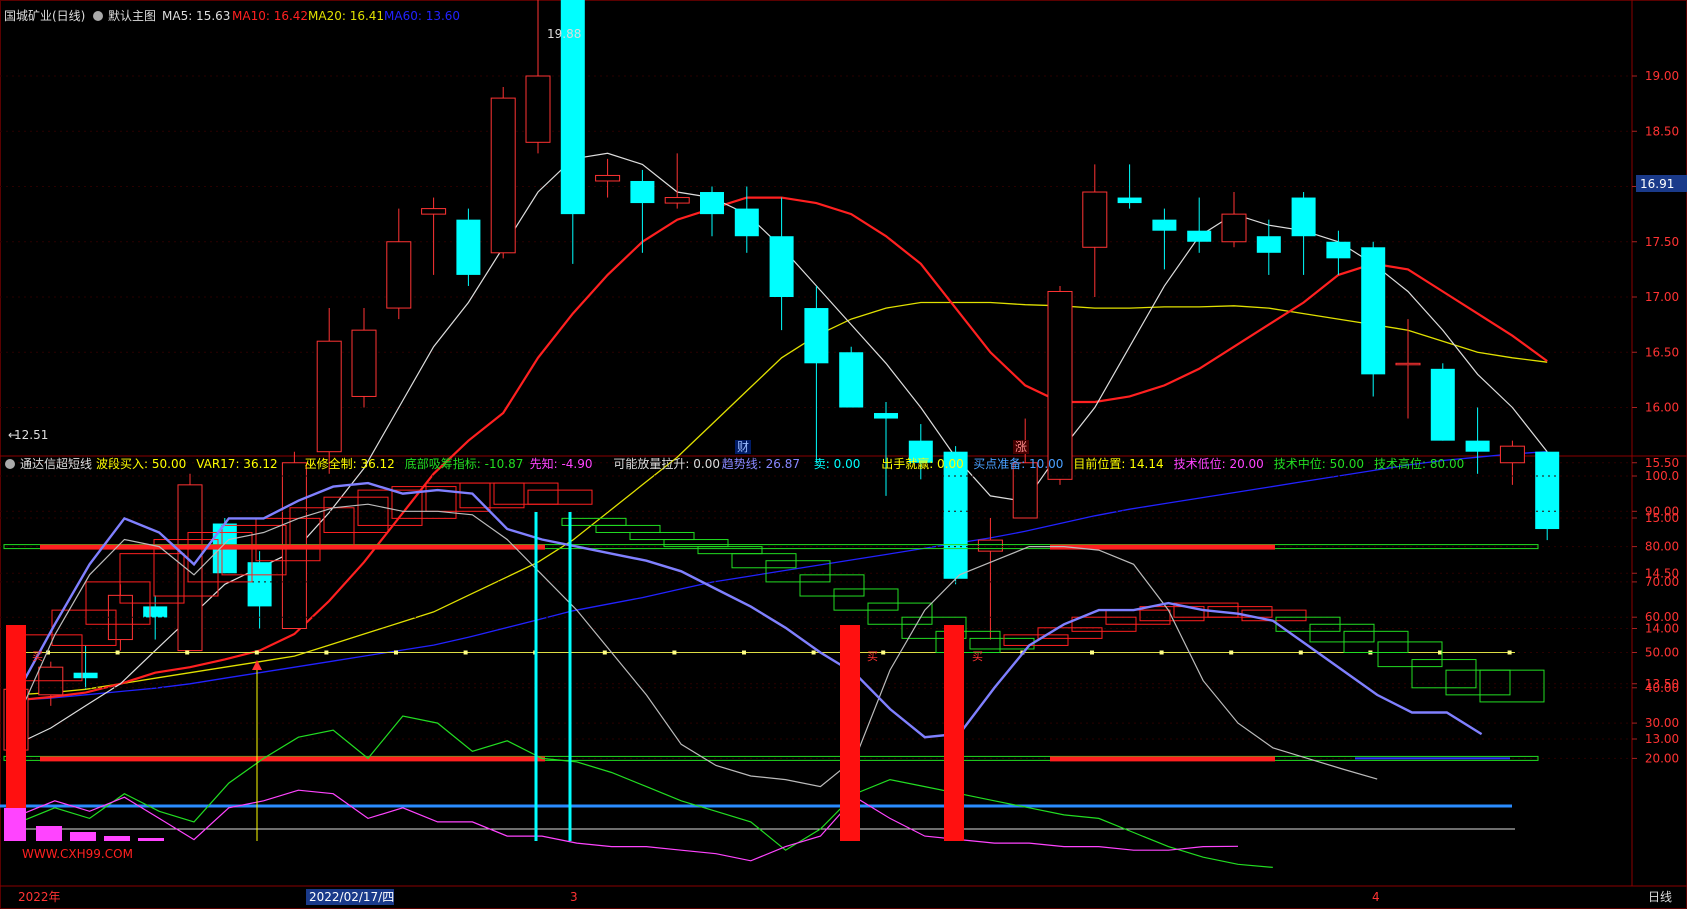 The image size is (1687, 909). Describe the element at coordinates (1021, 446) in the screenshot. I see `rise-event-label: 涨` at that location.